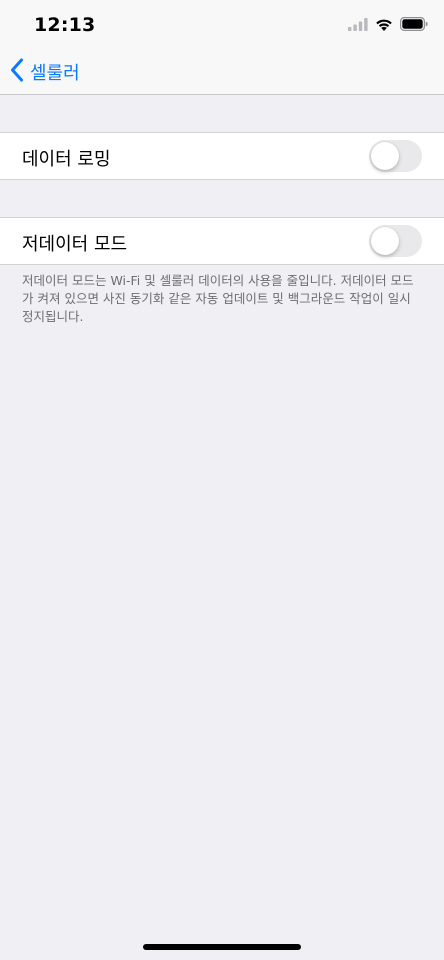 The image size is (444, 960). What do you see at coordinates (414, 25) in the screenshot?
I see `battery-icon` at bounding box center [414, 25].